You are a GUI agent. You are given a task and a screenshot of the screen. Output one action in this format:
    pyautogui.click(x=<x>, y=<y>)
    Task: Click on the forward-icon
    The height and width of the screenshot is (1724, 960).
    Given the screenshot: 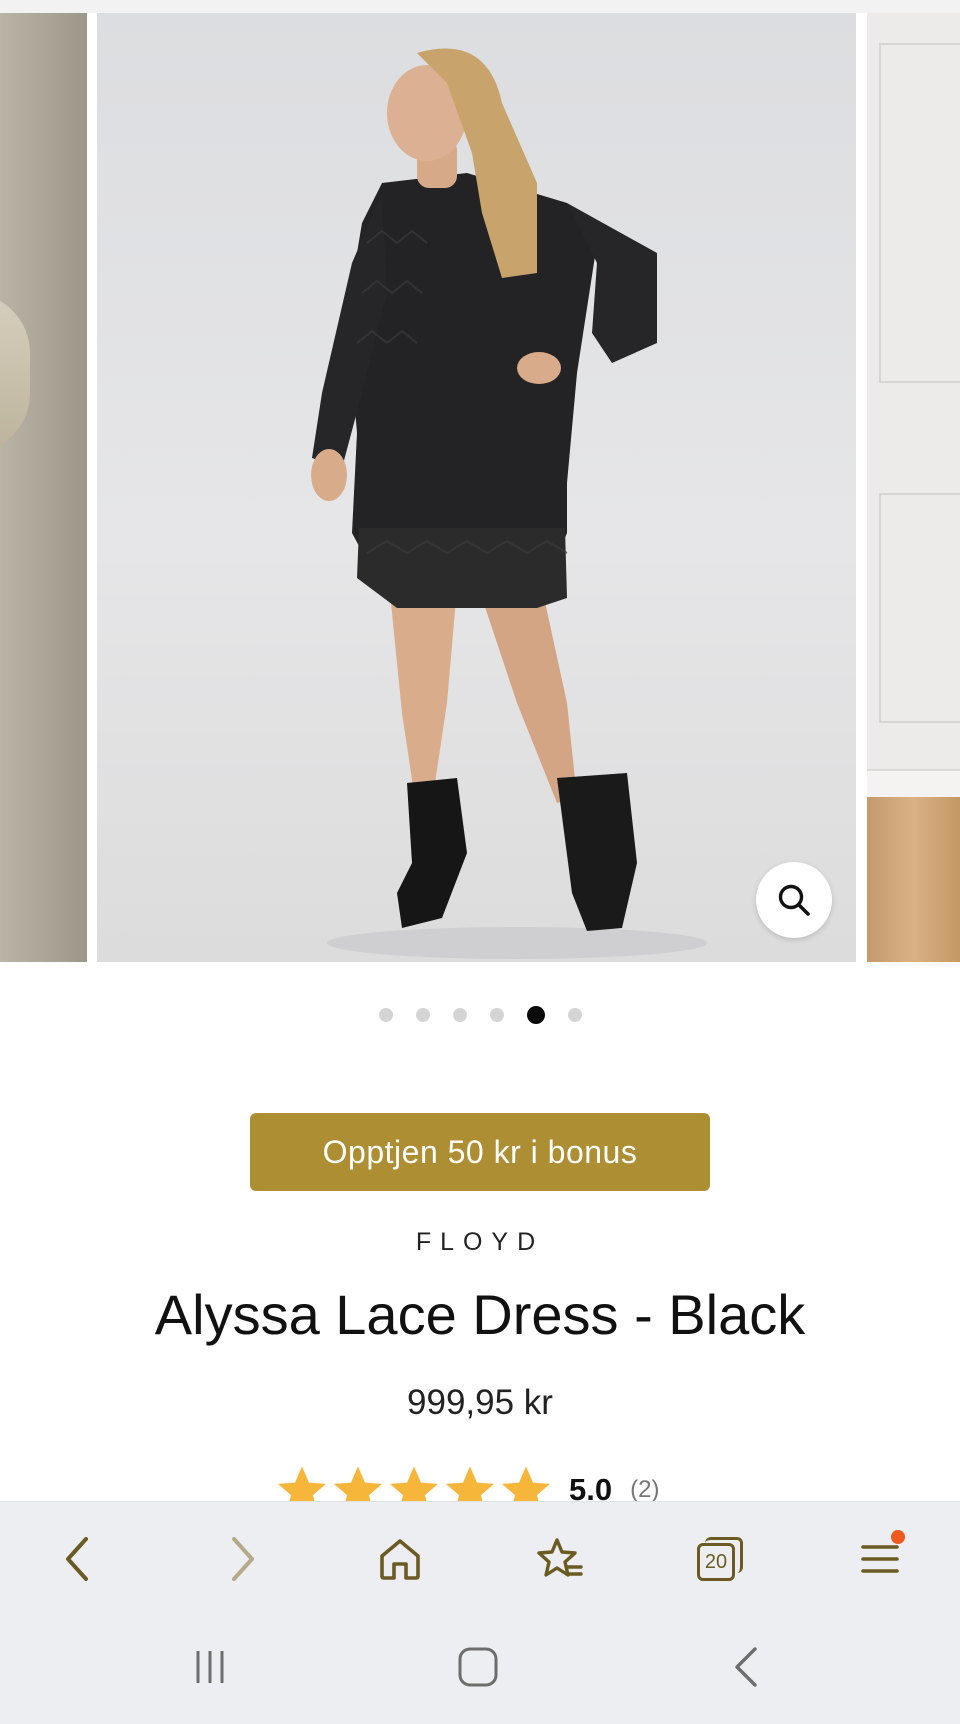 What is the action you would take?
    pyautogui.click(x=243, y=1559)
    